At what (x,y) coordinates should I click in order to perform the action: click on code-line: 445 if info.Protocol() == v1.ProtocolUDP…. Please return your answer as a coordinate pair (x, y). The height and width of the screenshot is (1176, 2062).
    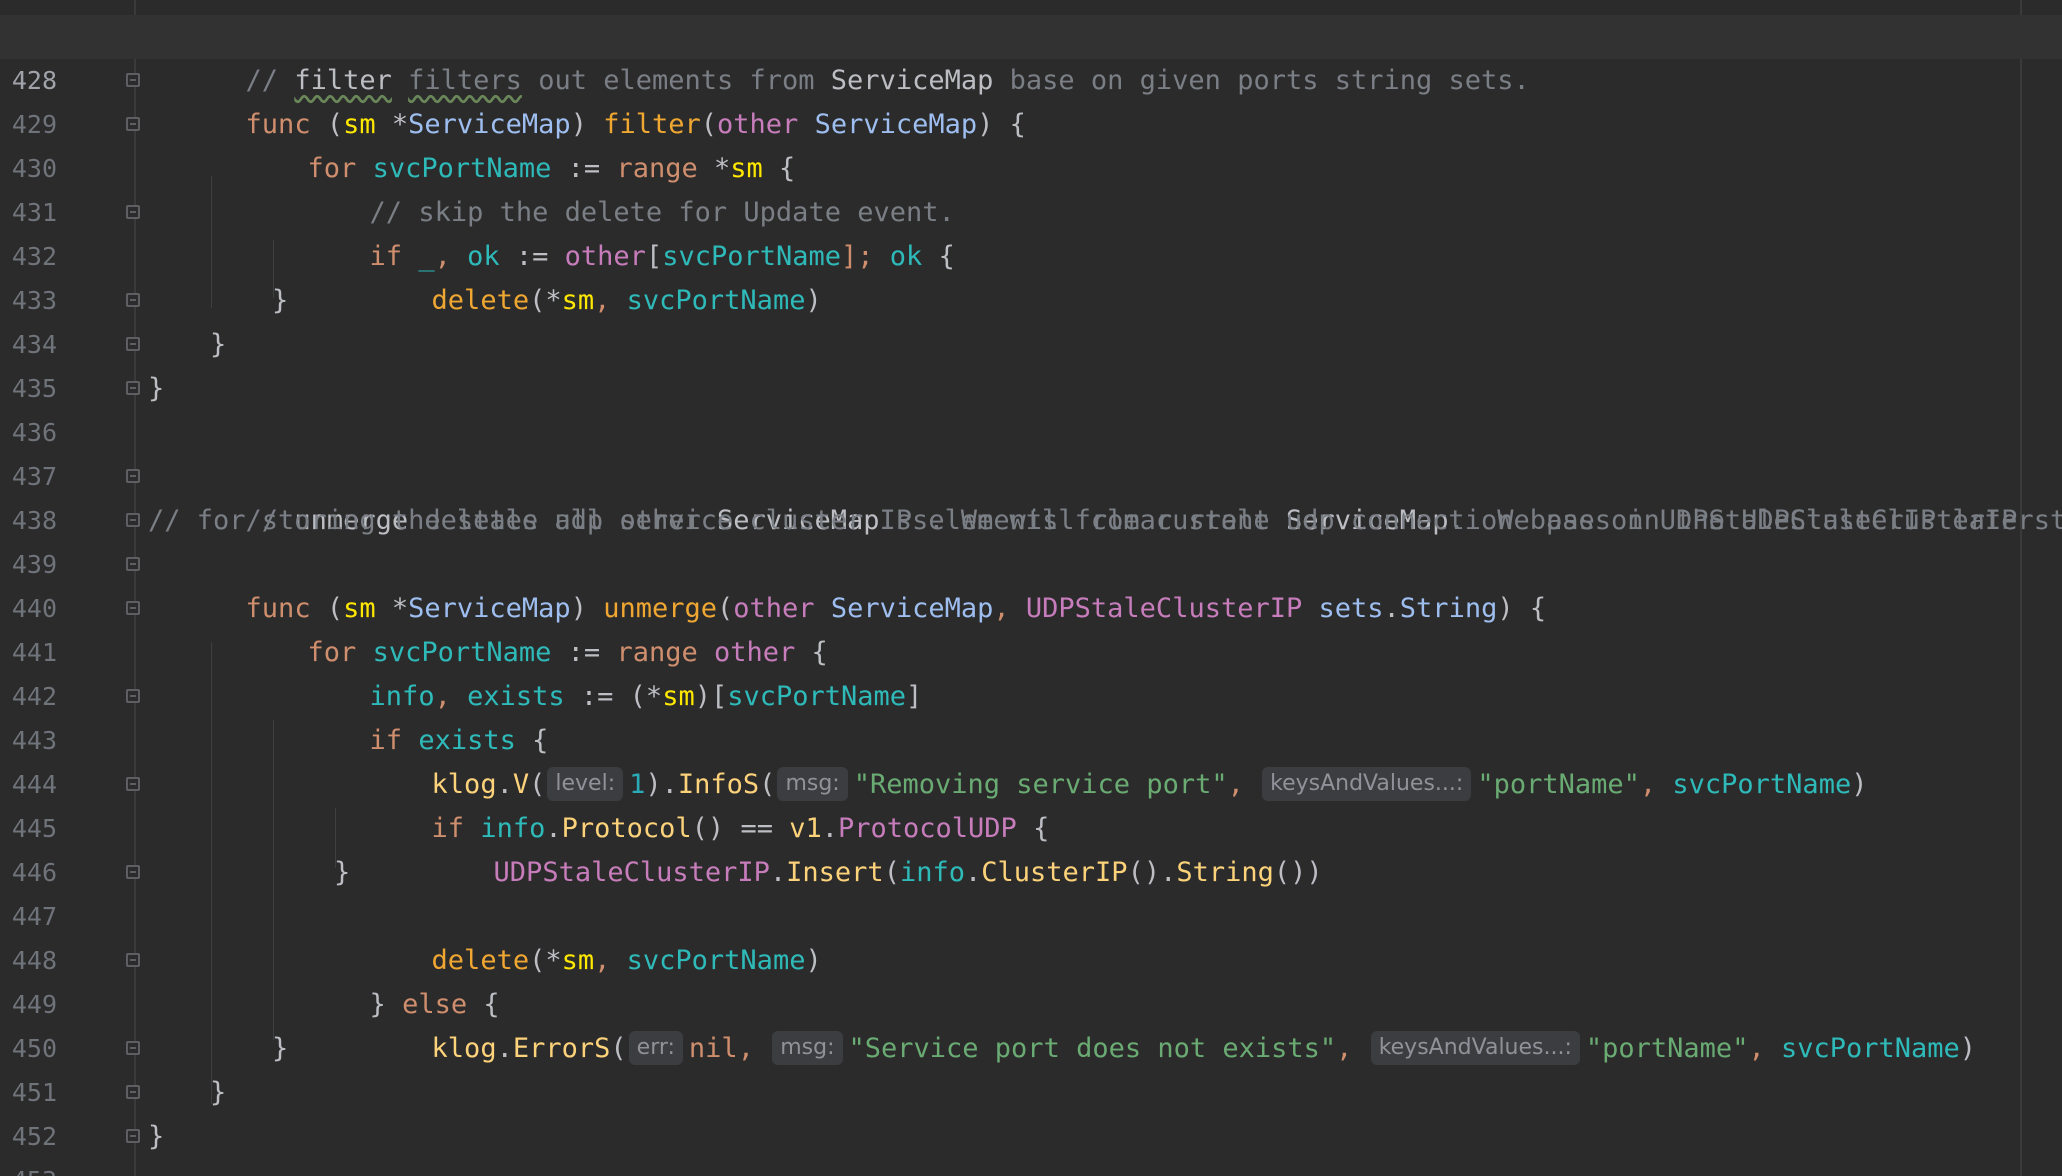
    Looking at the image, I should click on (1031, 803).